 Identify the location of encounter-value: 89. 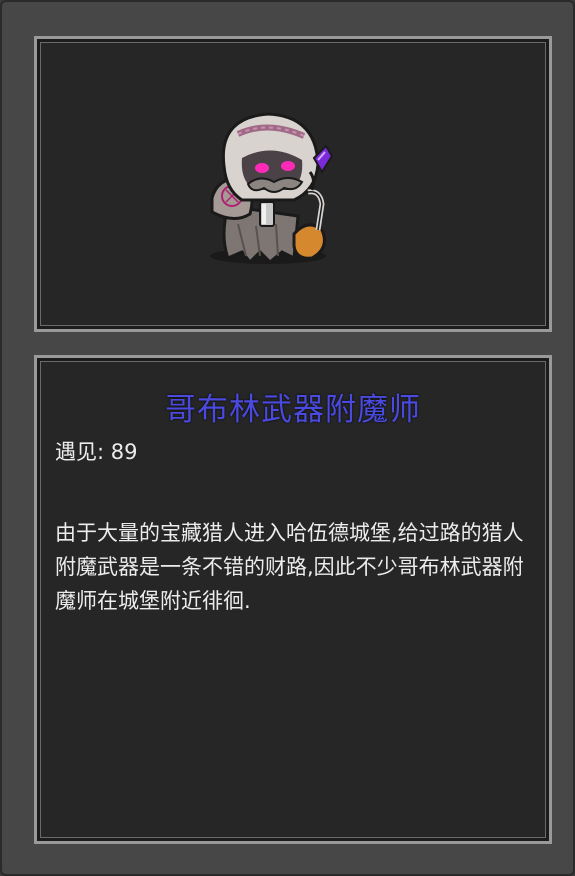
(124, 452).